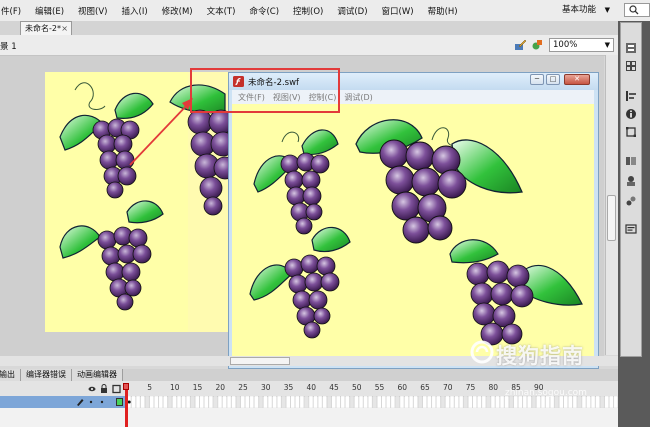 The width and height of the screenshot is (650, 427). I want to click on components-icon, so click(631, 181).